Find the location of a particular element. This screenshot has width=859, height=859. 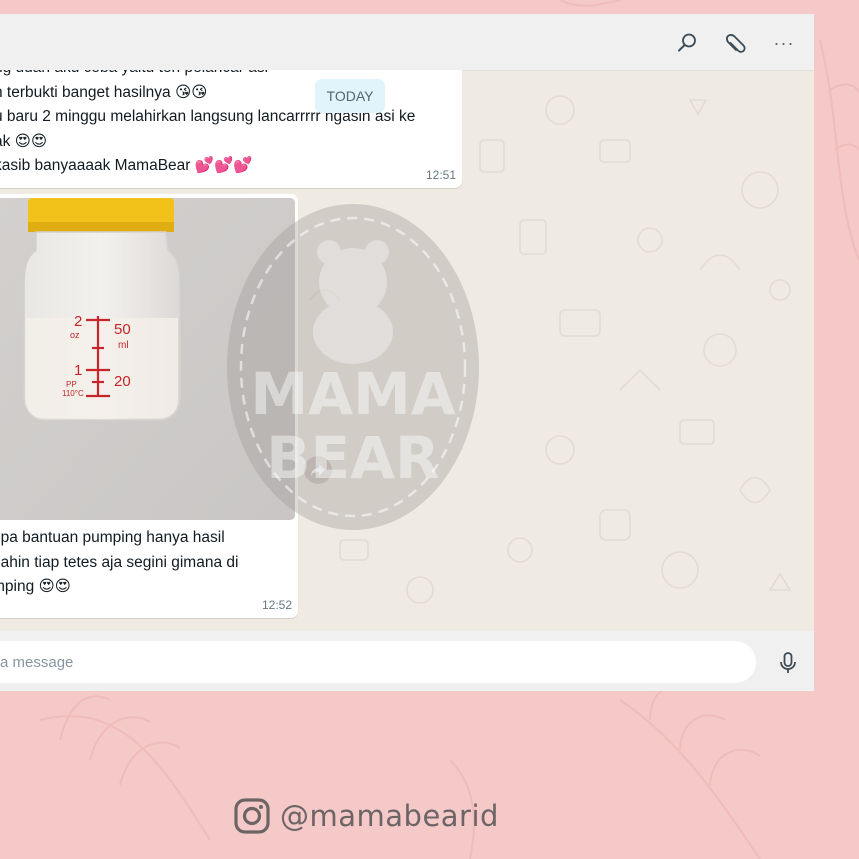

bottle-ml-unit: ml is located at coordinates (123, 345).